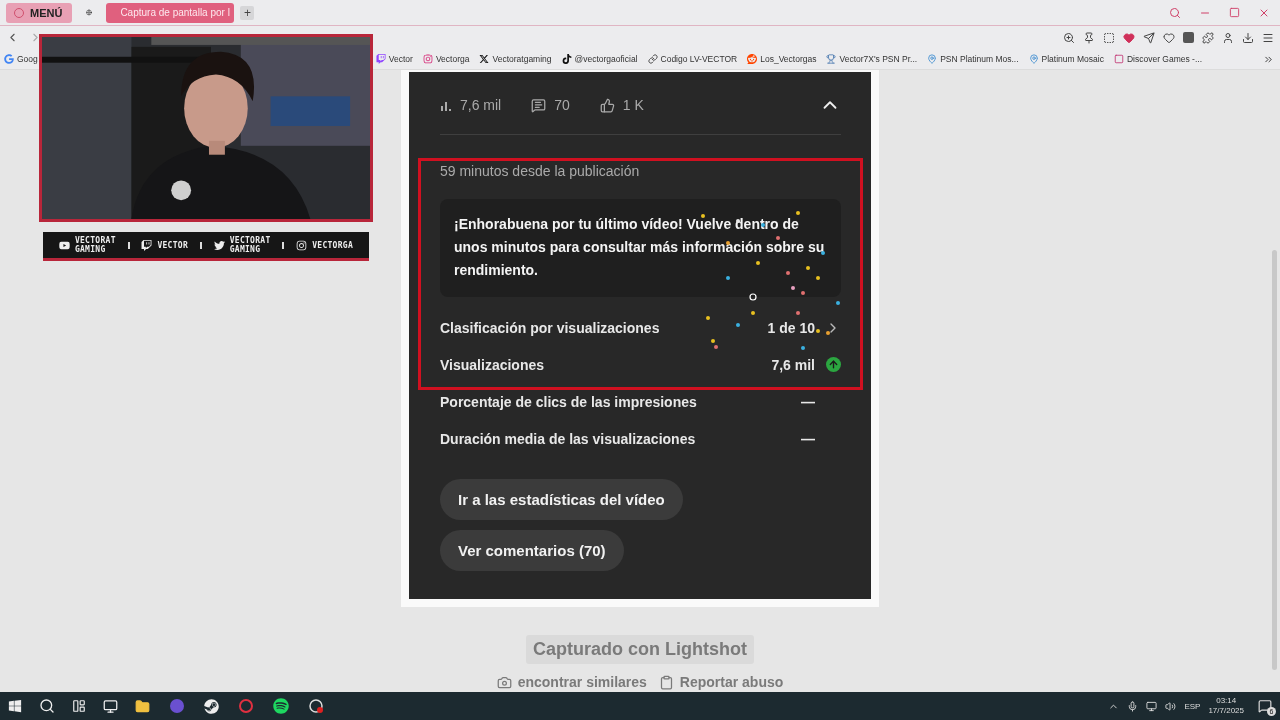  I want to click on bookmark: Platinum Mosaic, so click(1066, 59).